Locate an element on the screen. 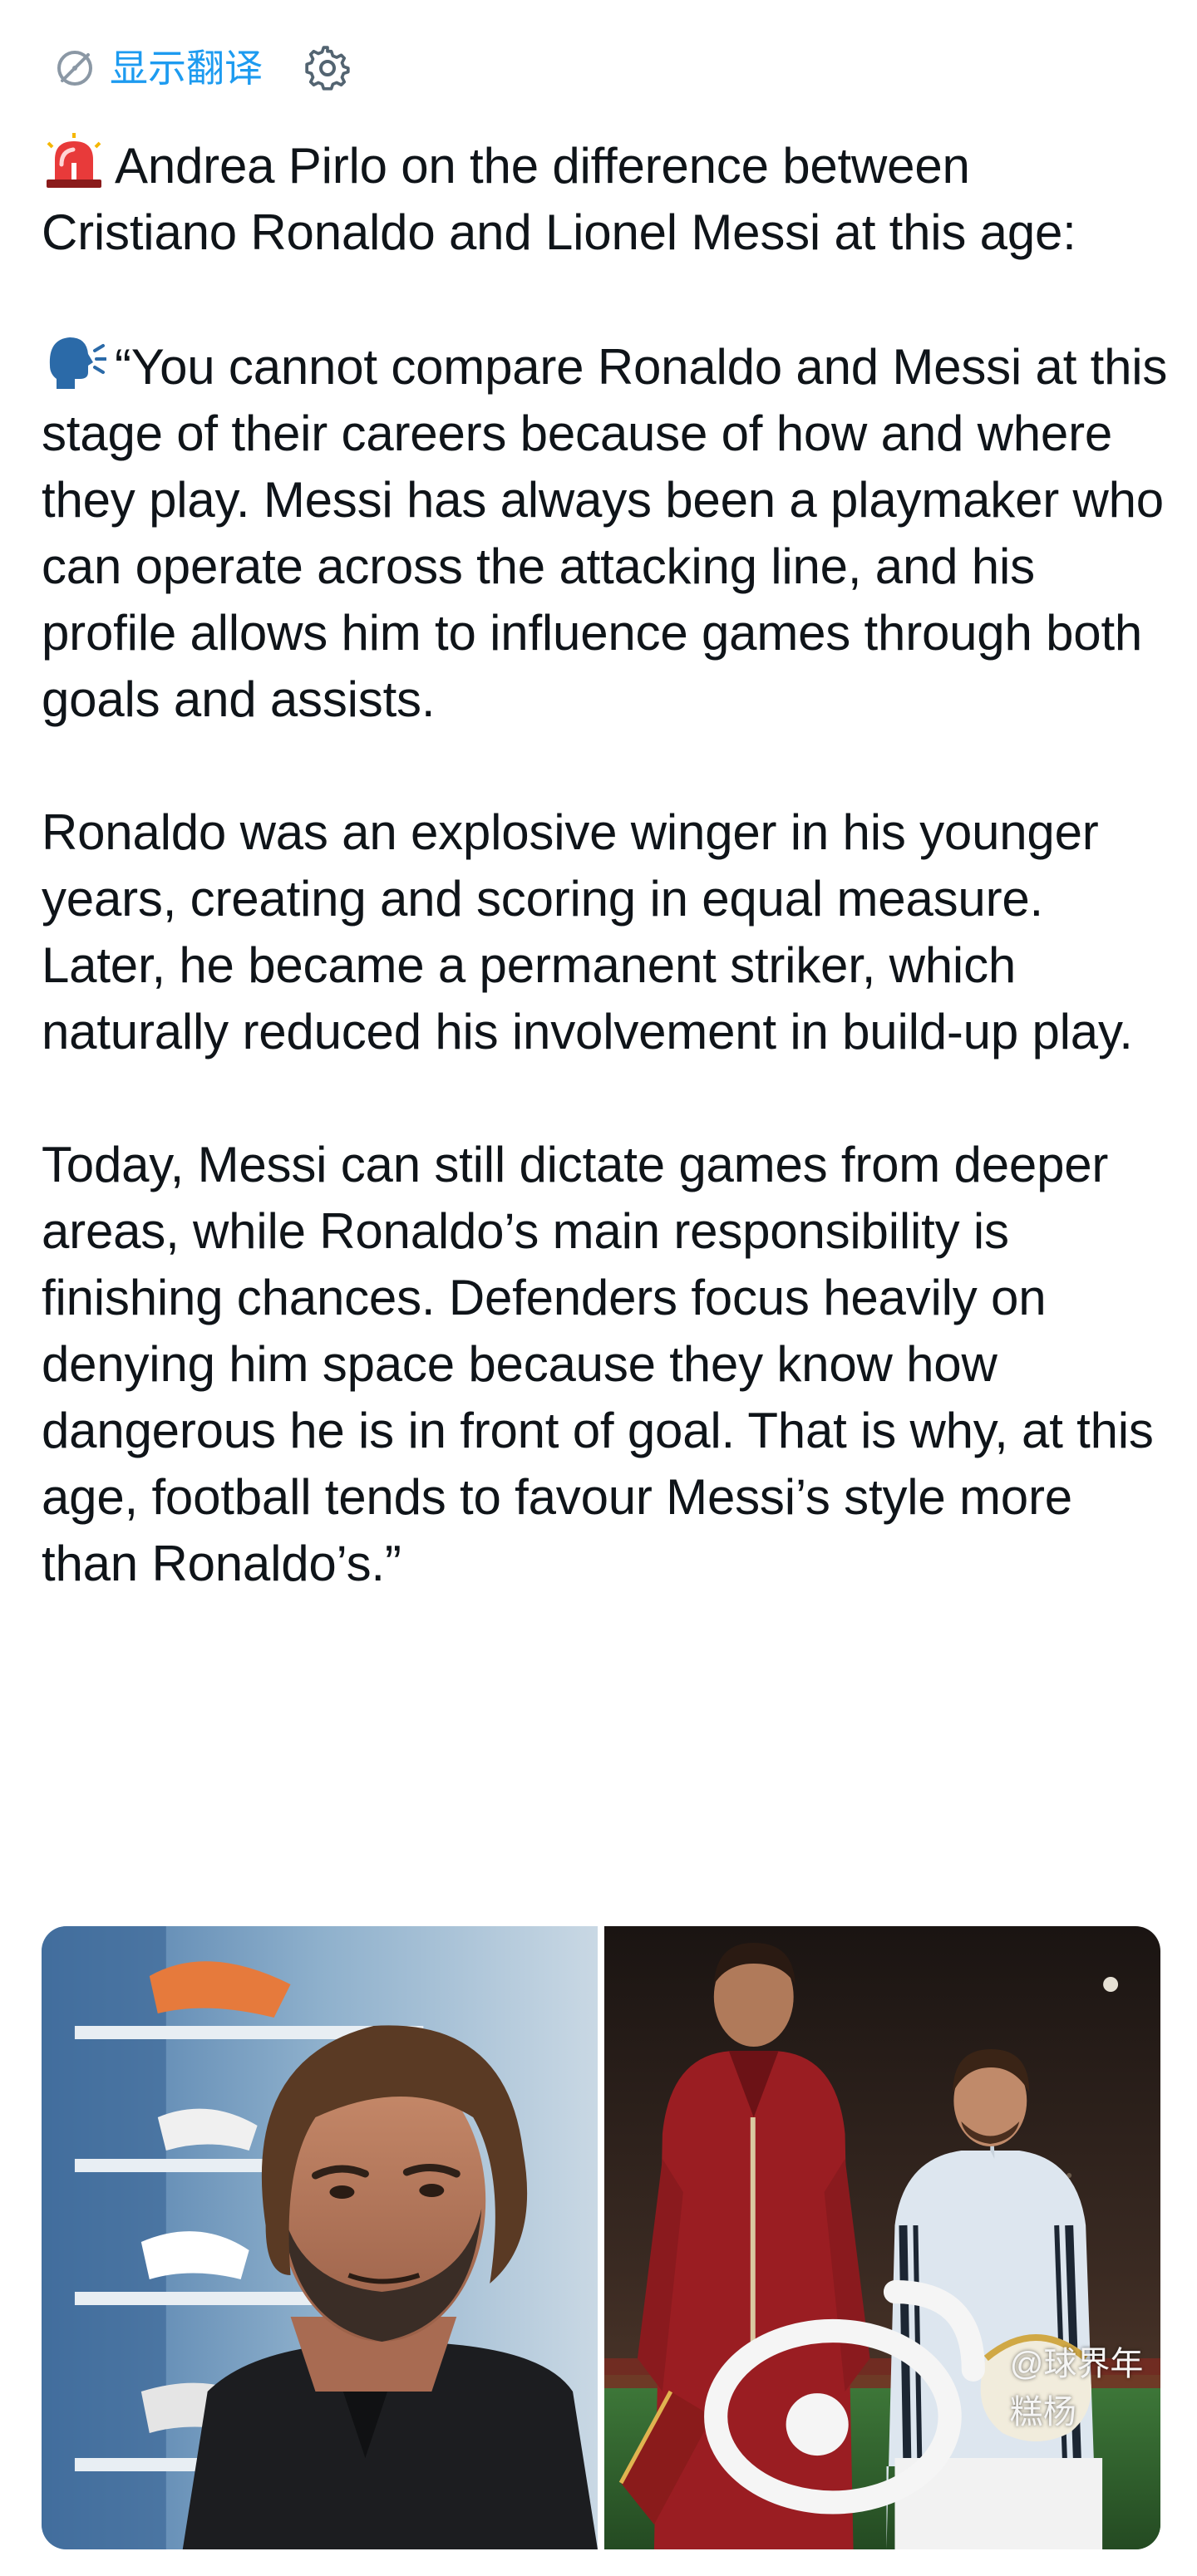 This screenshot has height=2576, width=1197. ronaldo-messi-photo: @球界年糕杨 is located at coordinates (882, 2237).